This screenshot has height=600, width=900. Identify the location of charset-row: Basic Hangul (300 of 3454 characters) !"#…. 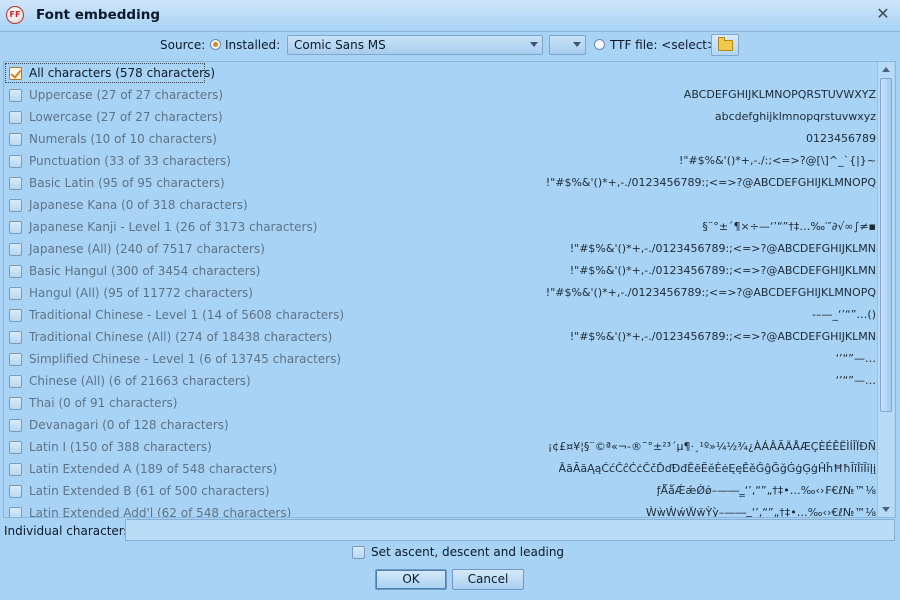
(441, 271).